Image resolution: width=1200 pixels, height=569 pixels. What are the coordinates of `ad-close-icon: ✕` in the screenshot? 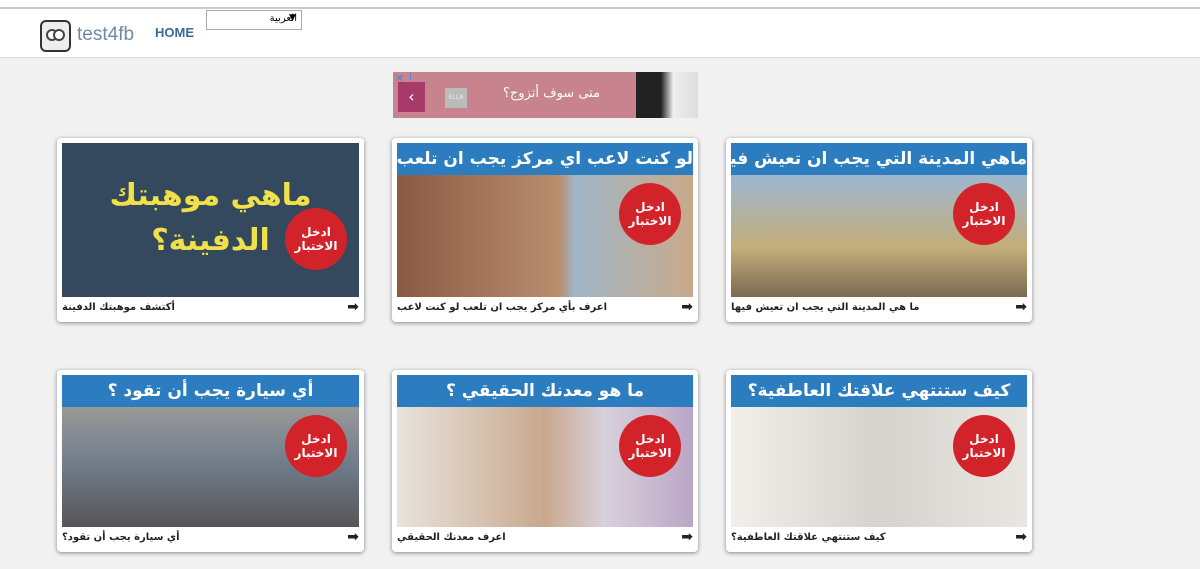 It's located at (399, 78).